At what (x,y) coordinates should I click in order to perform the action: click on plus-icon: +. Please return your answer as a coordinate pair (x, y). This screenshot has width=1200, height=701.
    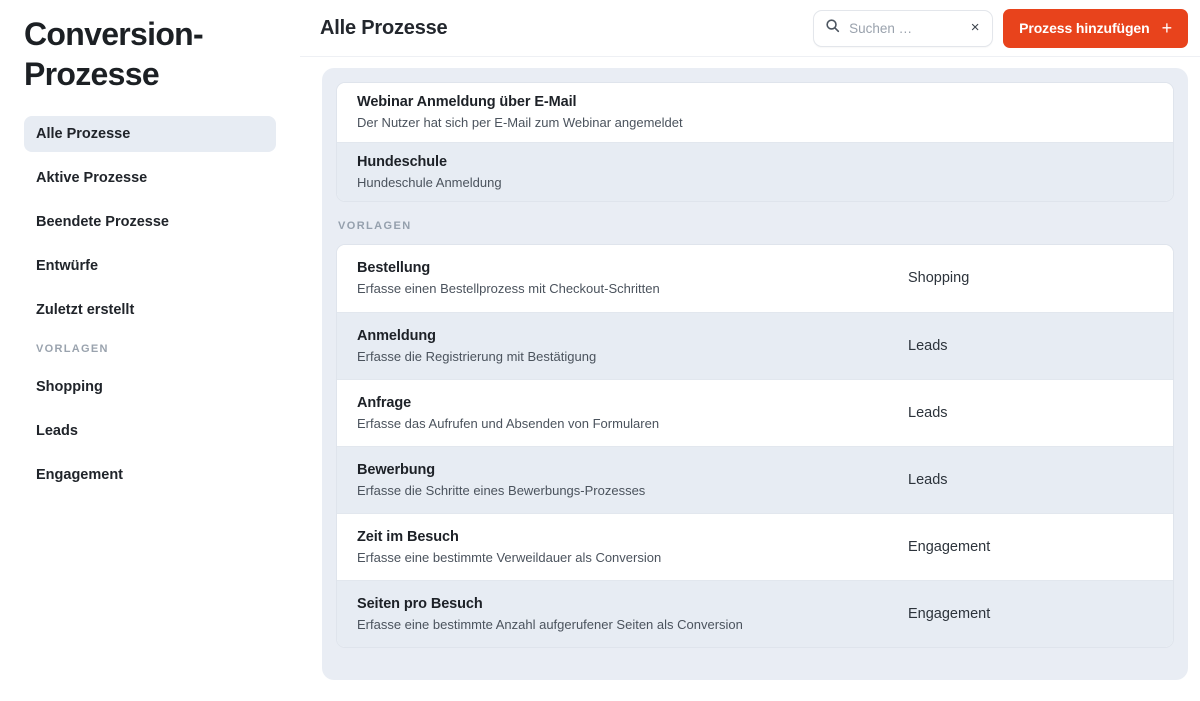
    Looking at the image, I should click on (1167, 28).